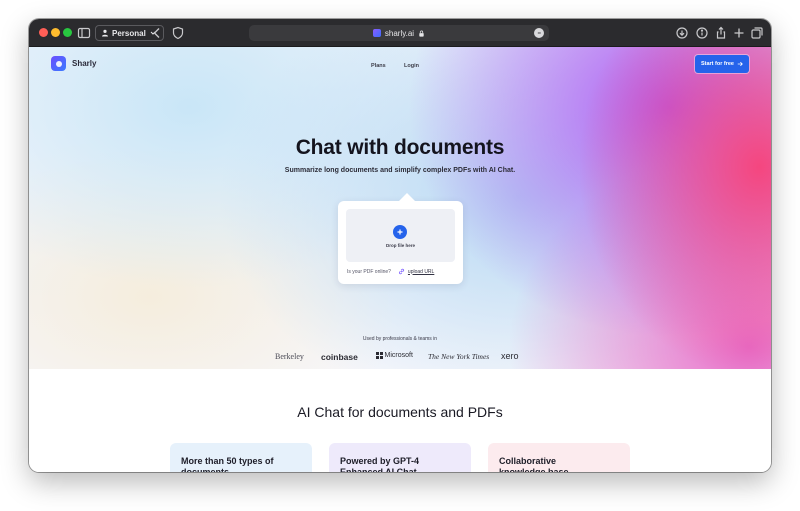  What do you see at coordinates (459, 356) in the screenshot?
I see `nyt-logo: The New York Times` at bounding box center [459, 356].